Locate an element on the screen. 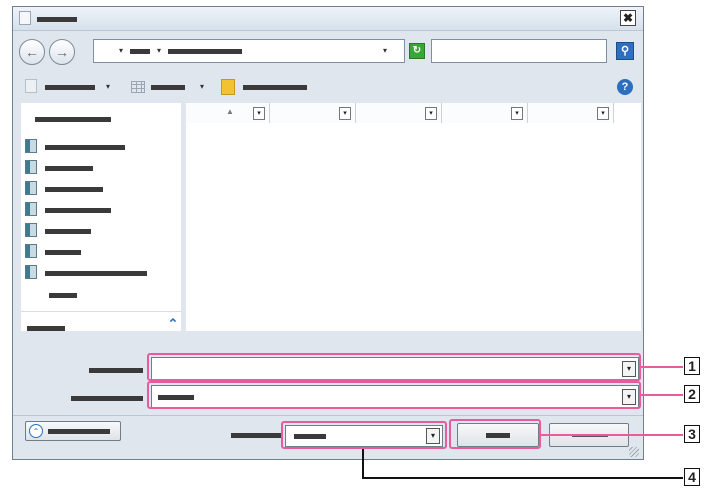 The height and width of the screenshot is (494, 715). search-icon: ⚲ is located at coordinates (625, 51).